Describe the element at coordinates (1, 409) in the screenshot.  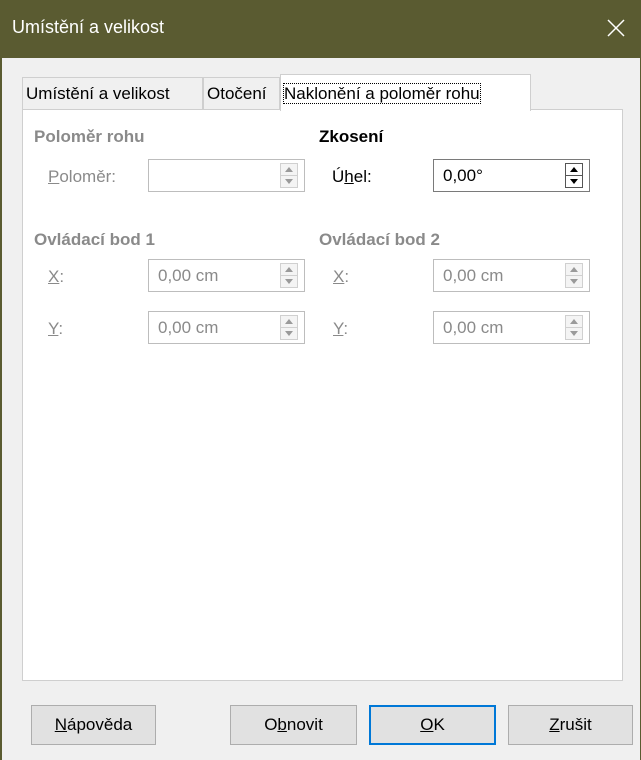
I see `window-border-left` at that location.